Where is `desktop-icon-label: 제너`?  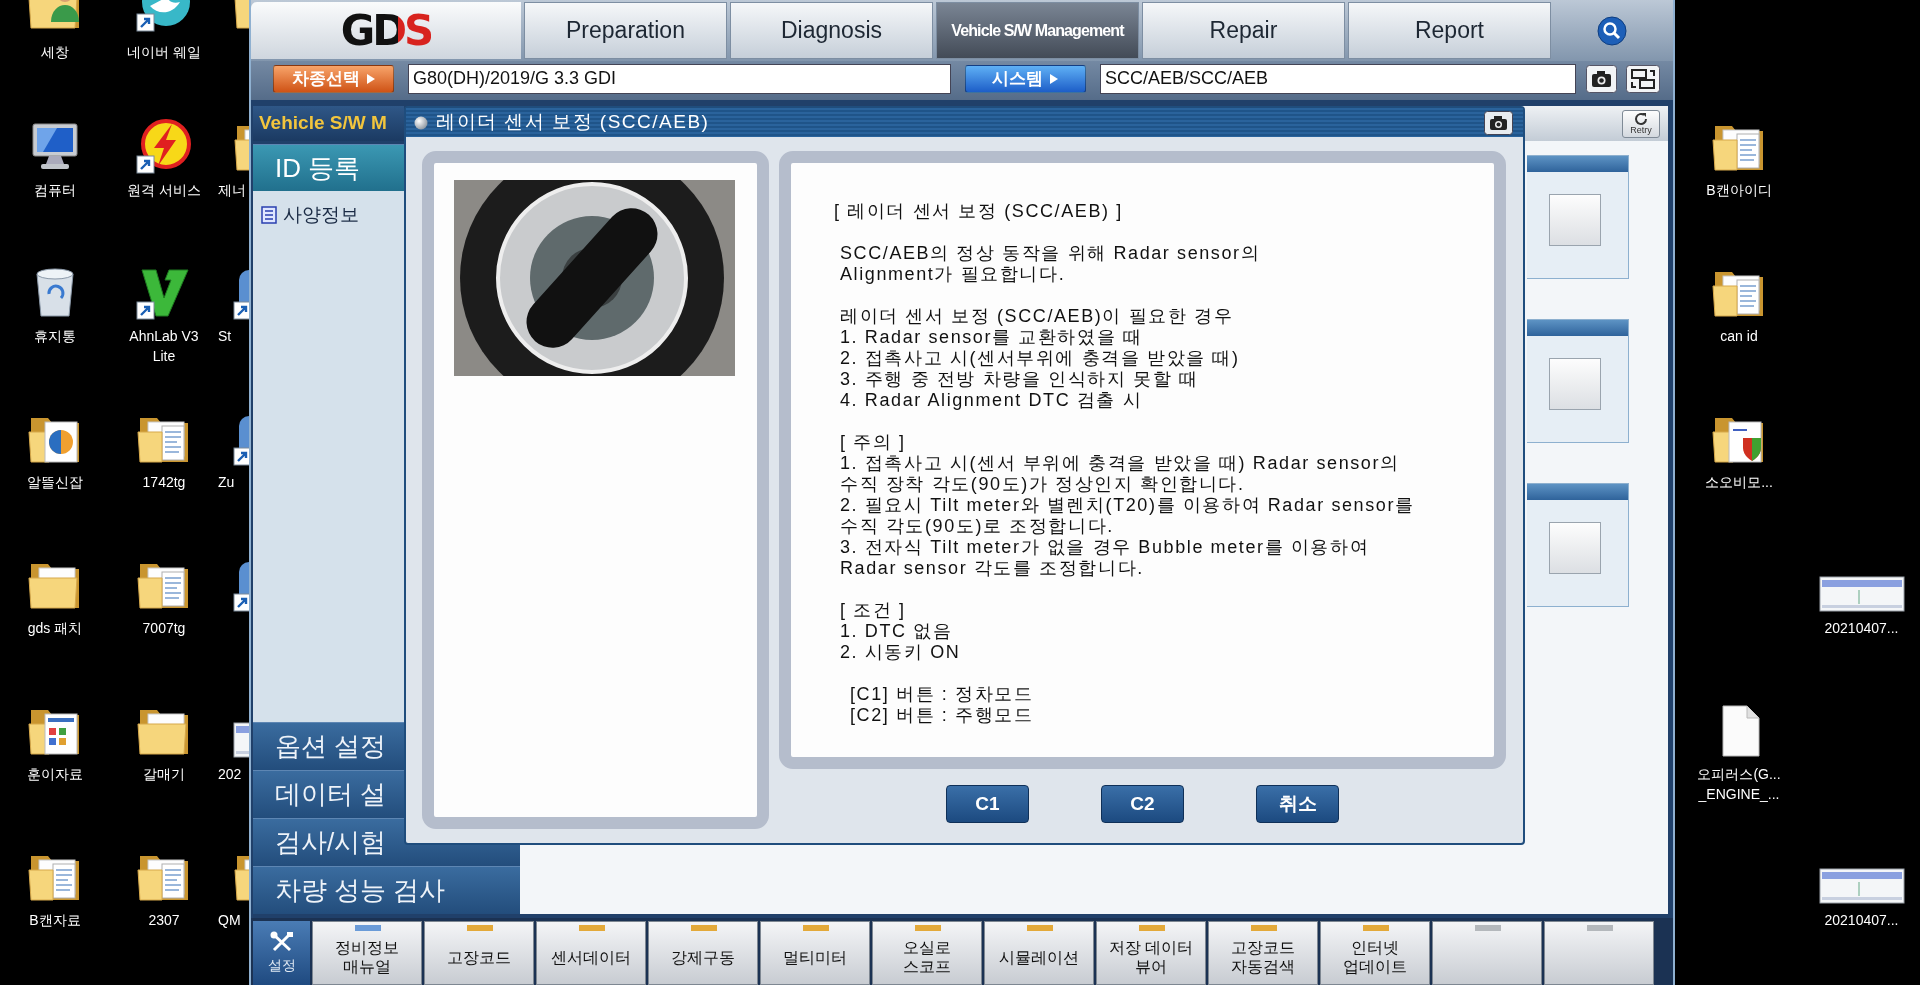 desktop-icon-label: 제너 is located at coordinates (232, 190).